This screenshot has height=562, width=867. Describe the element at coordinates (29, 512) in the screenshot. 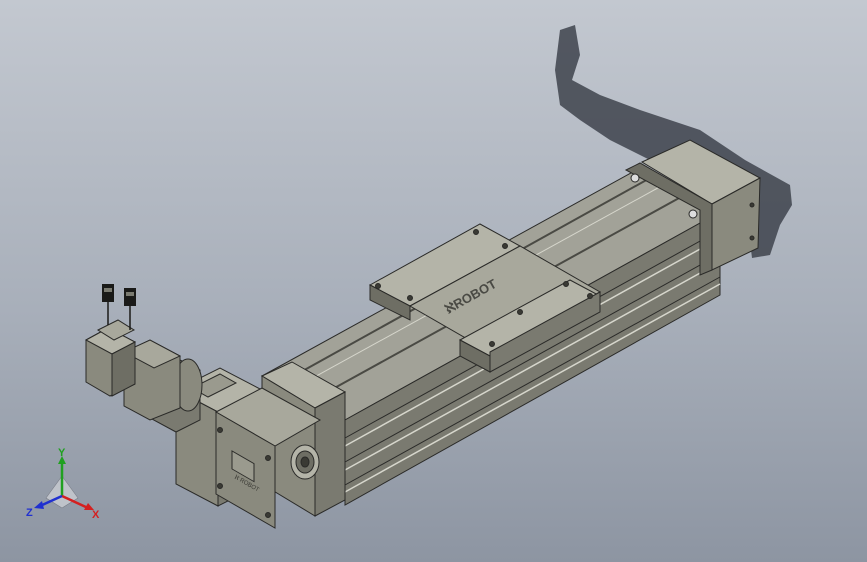

I see `z-axis-label: Z` at that location.